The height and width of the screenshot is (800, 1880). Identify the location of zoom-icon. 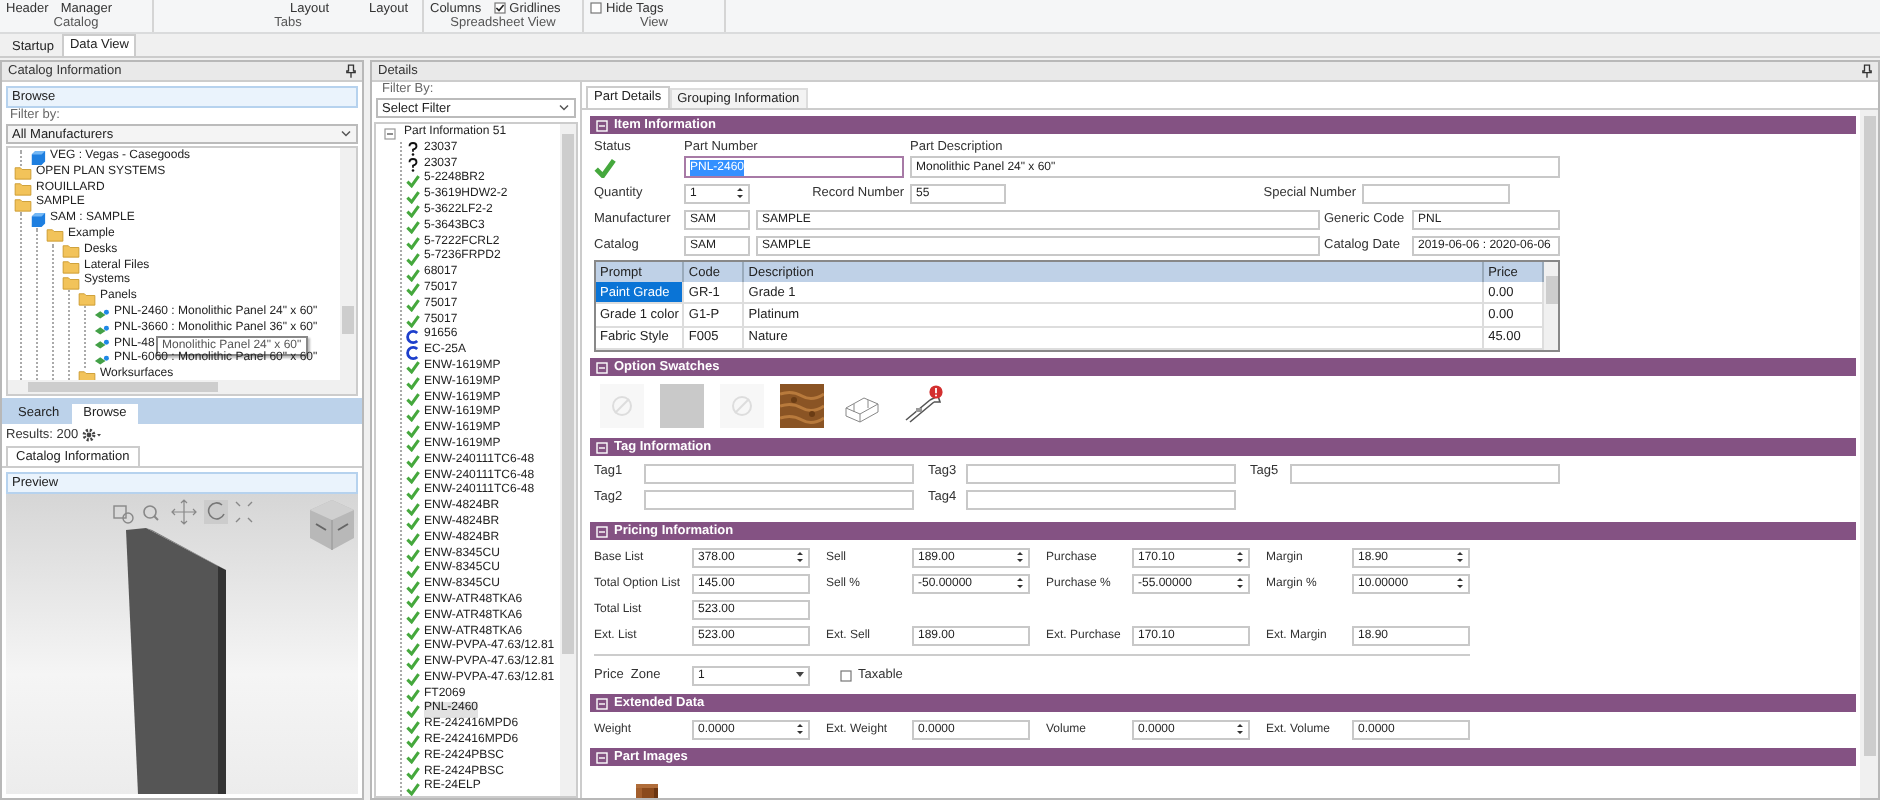
(151, 513).